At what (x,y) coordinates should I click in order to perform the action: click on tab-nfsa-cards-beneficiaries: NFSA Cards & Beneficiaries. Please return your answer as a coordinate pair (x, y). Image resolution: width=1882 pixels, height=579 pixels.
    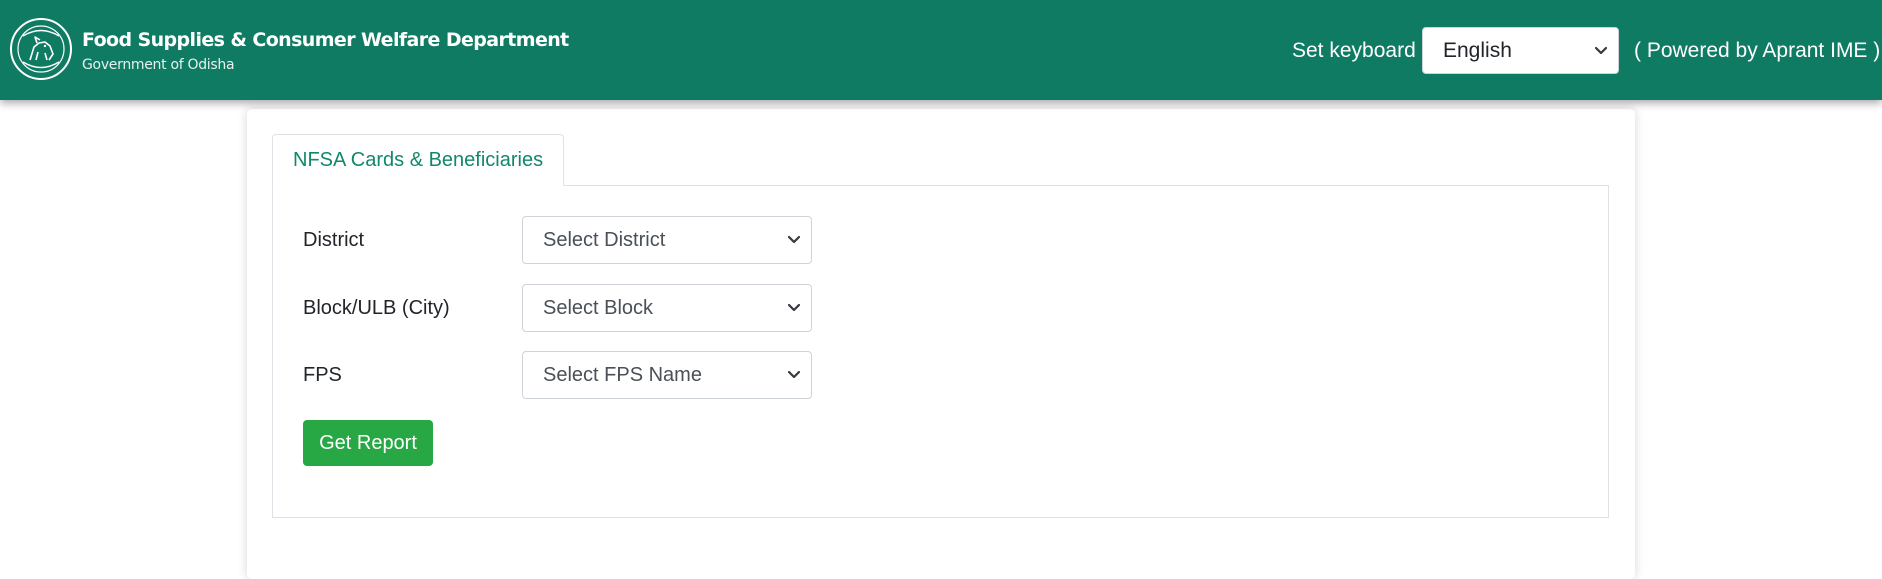
    Looking at the image, I should click on (418, 160).